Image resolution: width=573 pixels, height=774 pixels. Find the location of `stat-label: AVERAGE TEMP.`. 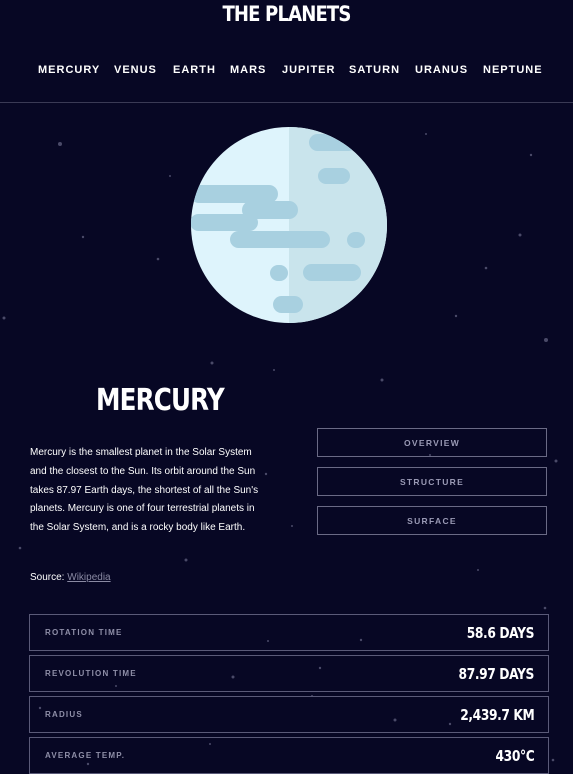

stat-label: AVERAGE TEMP. is located at coordinates (85, 755).